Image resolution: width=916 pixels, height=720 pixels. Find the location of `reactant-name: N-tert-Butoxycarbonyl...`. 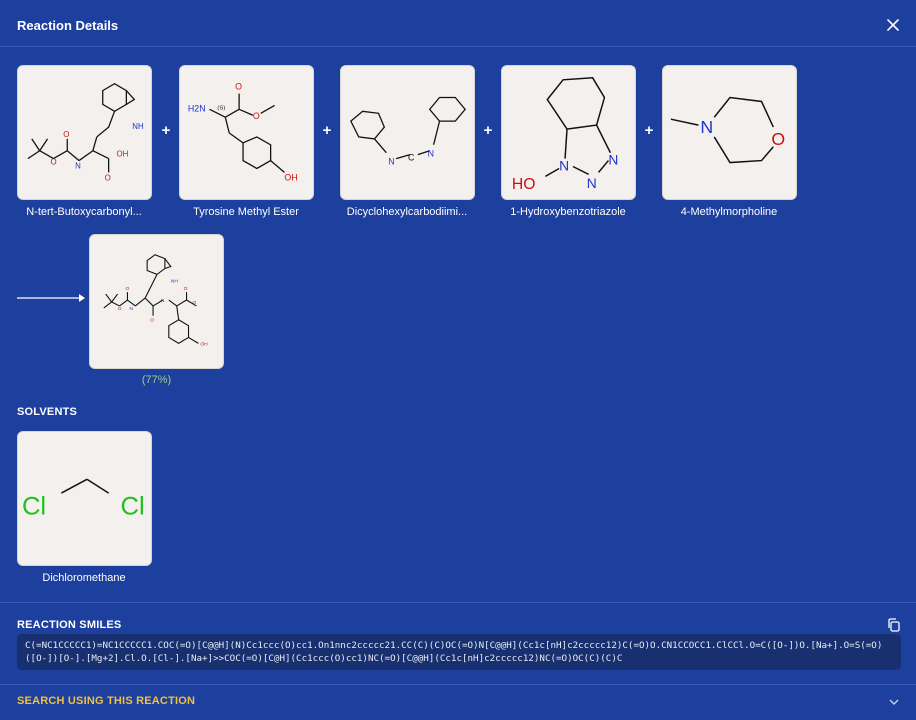

reactant-name: N-tert-Butoxycarbonyl... is located at coordinates (84, 212).